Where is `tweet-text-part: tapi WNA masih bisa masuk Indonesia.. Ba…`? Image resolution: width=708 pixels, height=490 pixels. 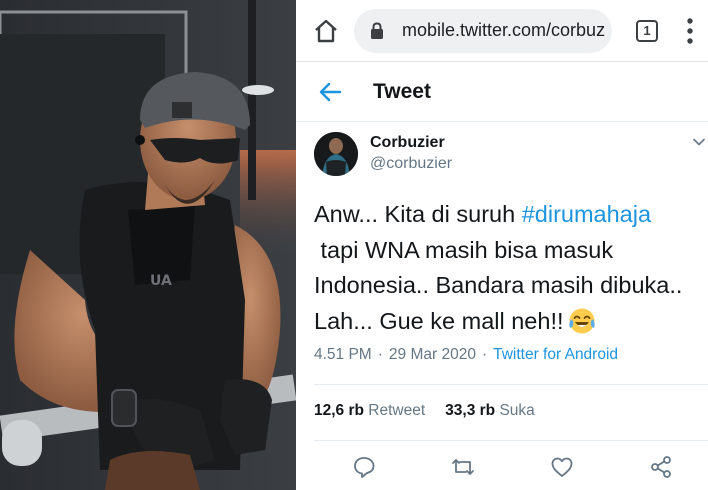 tweet-text-part: tapi WNA masih bisa masuk Indonesia.. Ba… is located at coordinates (498, 285).